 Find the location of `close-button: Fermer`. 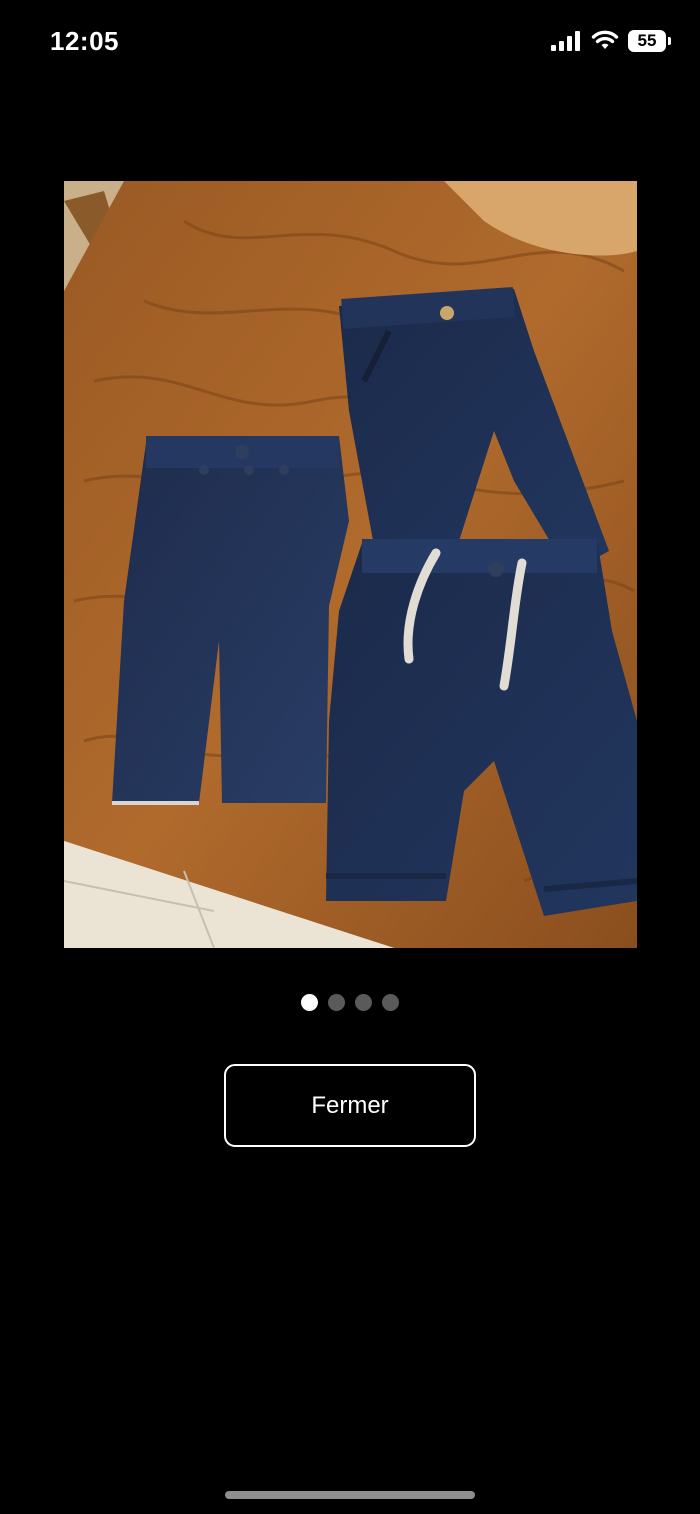

close-button: Fermer is located at coordinates (350, 1105).